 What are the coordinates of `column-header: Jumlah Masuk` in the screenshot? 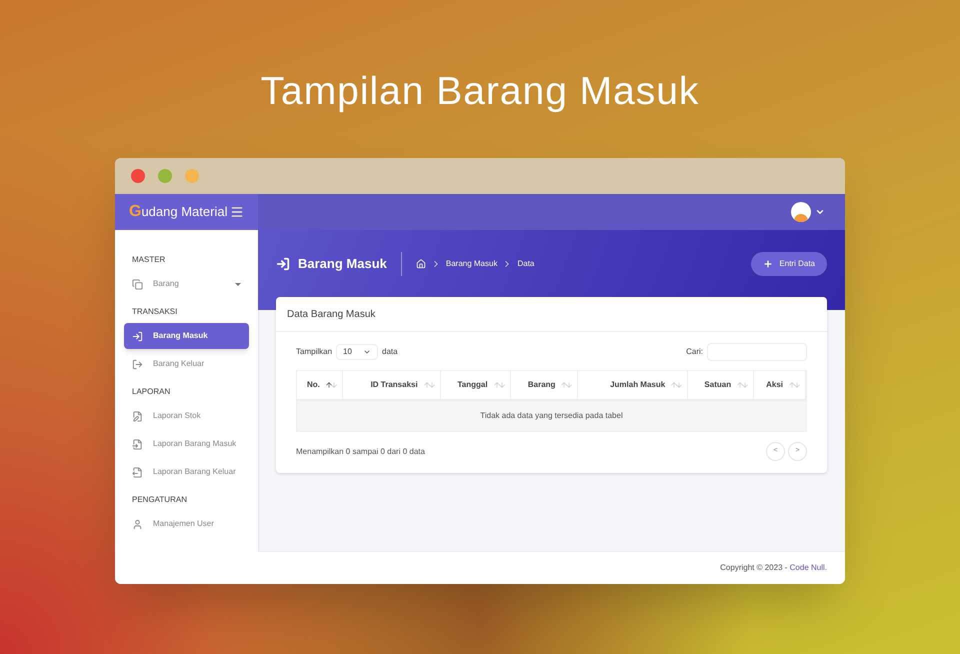 It's located at (633, 385).